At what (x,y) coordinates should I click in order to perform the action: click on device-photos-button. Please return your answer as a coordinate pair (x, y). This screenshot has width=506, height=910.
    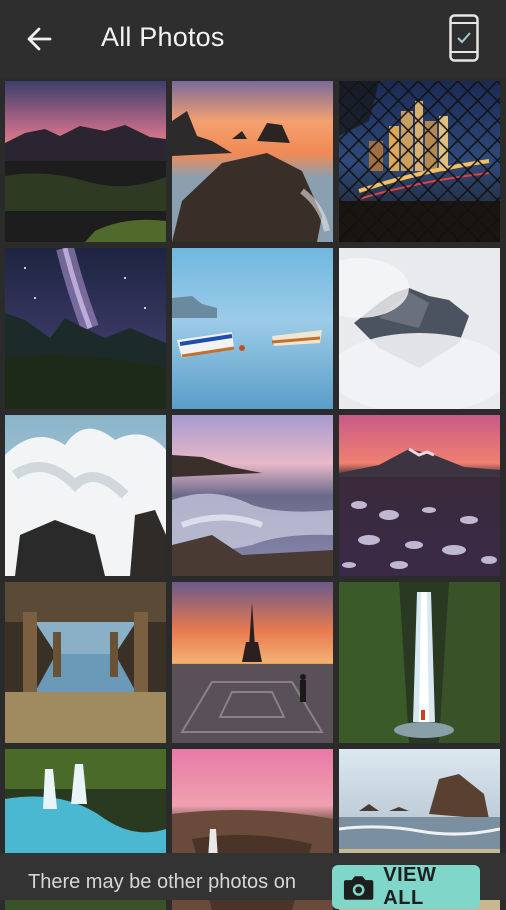
    Looking at the image, I should click on (464, 38).